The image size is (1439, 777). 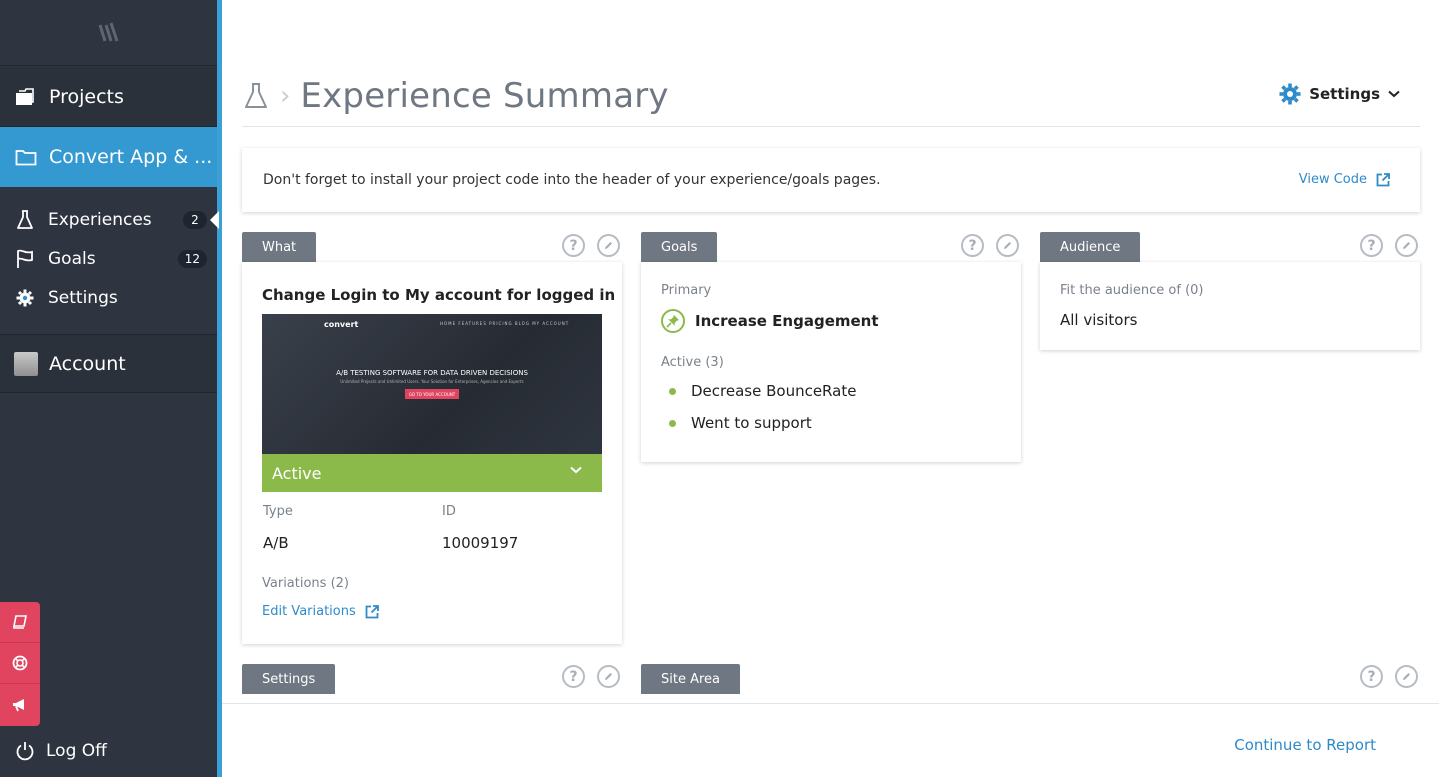 What do you see at coordinates (86, 96) in the screenshot?
I see `nav-projects-label: Projects` at bounding box center [86, 96].